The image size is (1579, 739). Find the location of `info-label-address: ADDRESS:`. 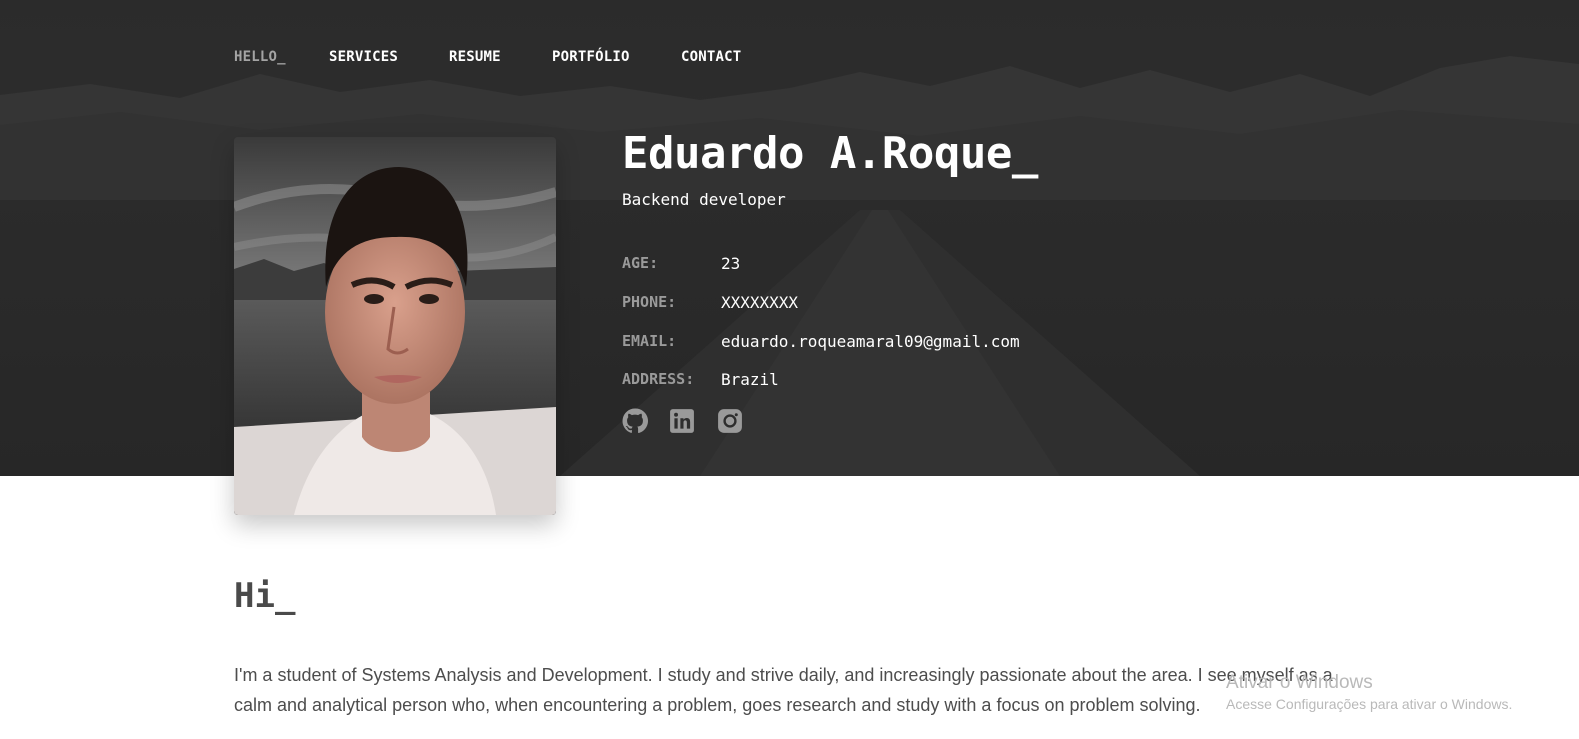

info-label-address: ADDRESS: is located at coordinates (658, 379).